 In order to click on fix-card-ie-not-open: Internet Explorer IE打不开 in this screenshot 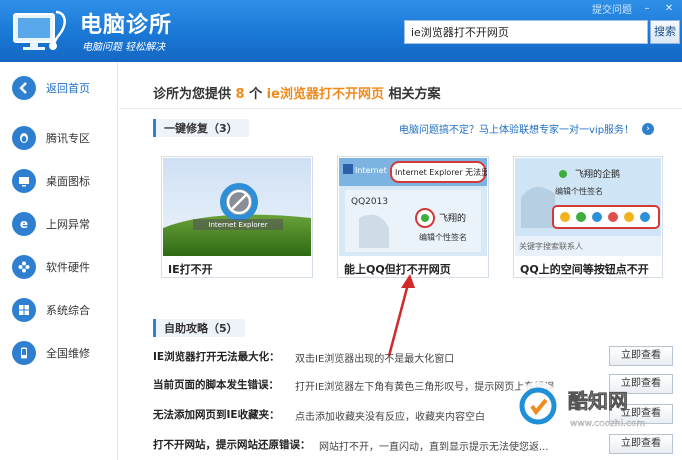, I will do `click(237, 217)`.